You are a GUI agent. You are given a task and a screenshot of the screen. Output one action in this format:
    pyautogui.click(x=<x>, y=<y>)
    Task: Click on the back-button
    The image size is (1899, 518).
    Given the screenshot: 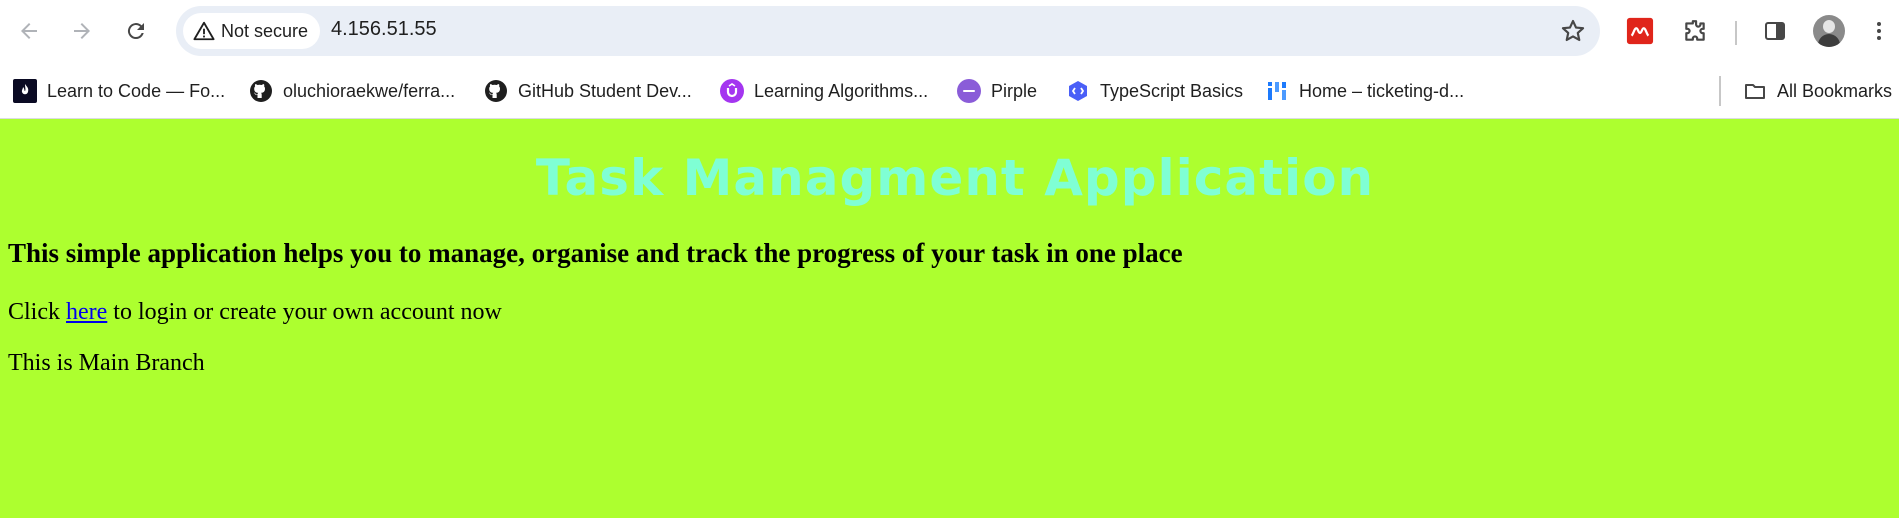 What is the action you would take?
    pyautogui.click(x=29, y=31)
    